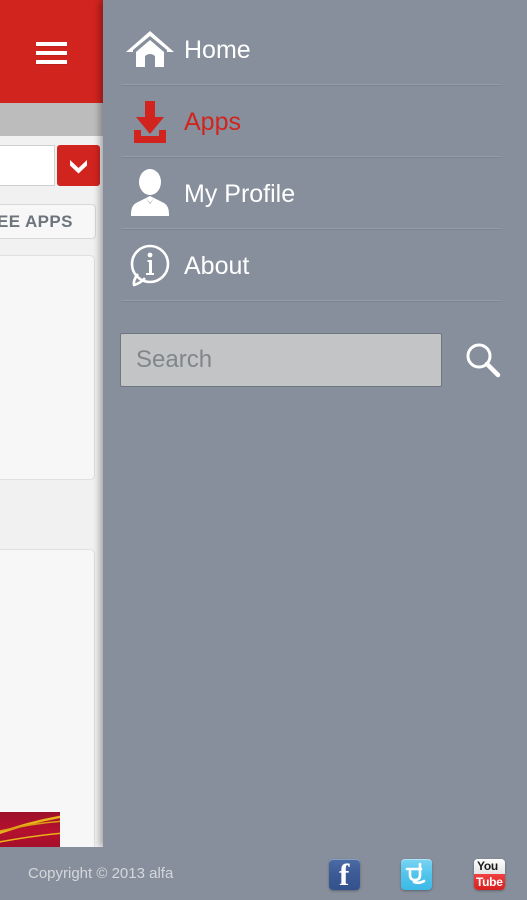 The image size is (527, 900). I want to click on background-search-input, so click(27, 165).